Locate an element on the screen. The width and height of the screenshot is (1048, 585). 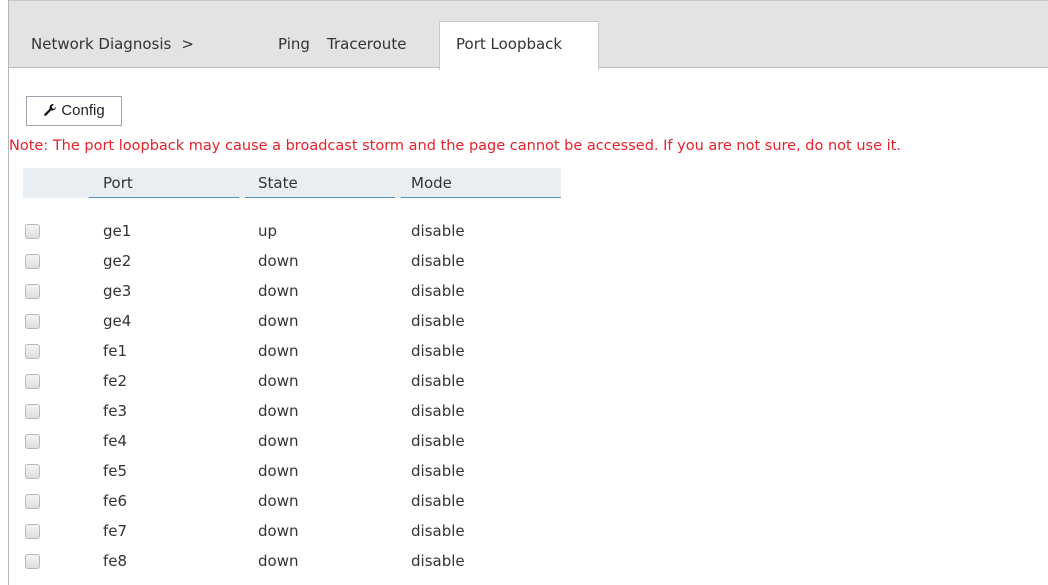
wrench-icon is located at coordinates (50, 112).